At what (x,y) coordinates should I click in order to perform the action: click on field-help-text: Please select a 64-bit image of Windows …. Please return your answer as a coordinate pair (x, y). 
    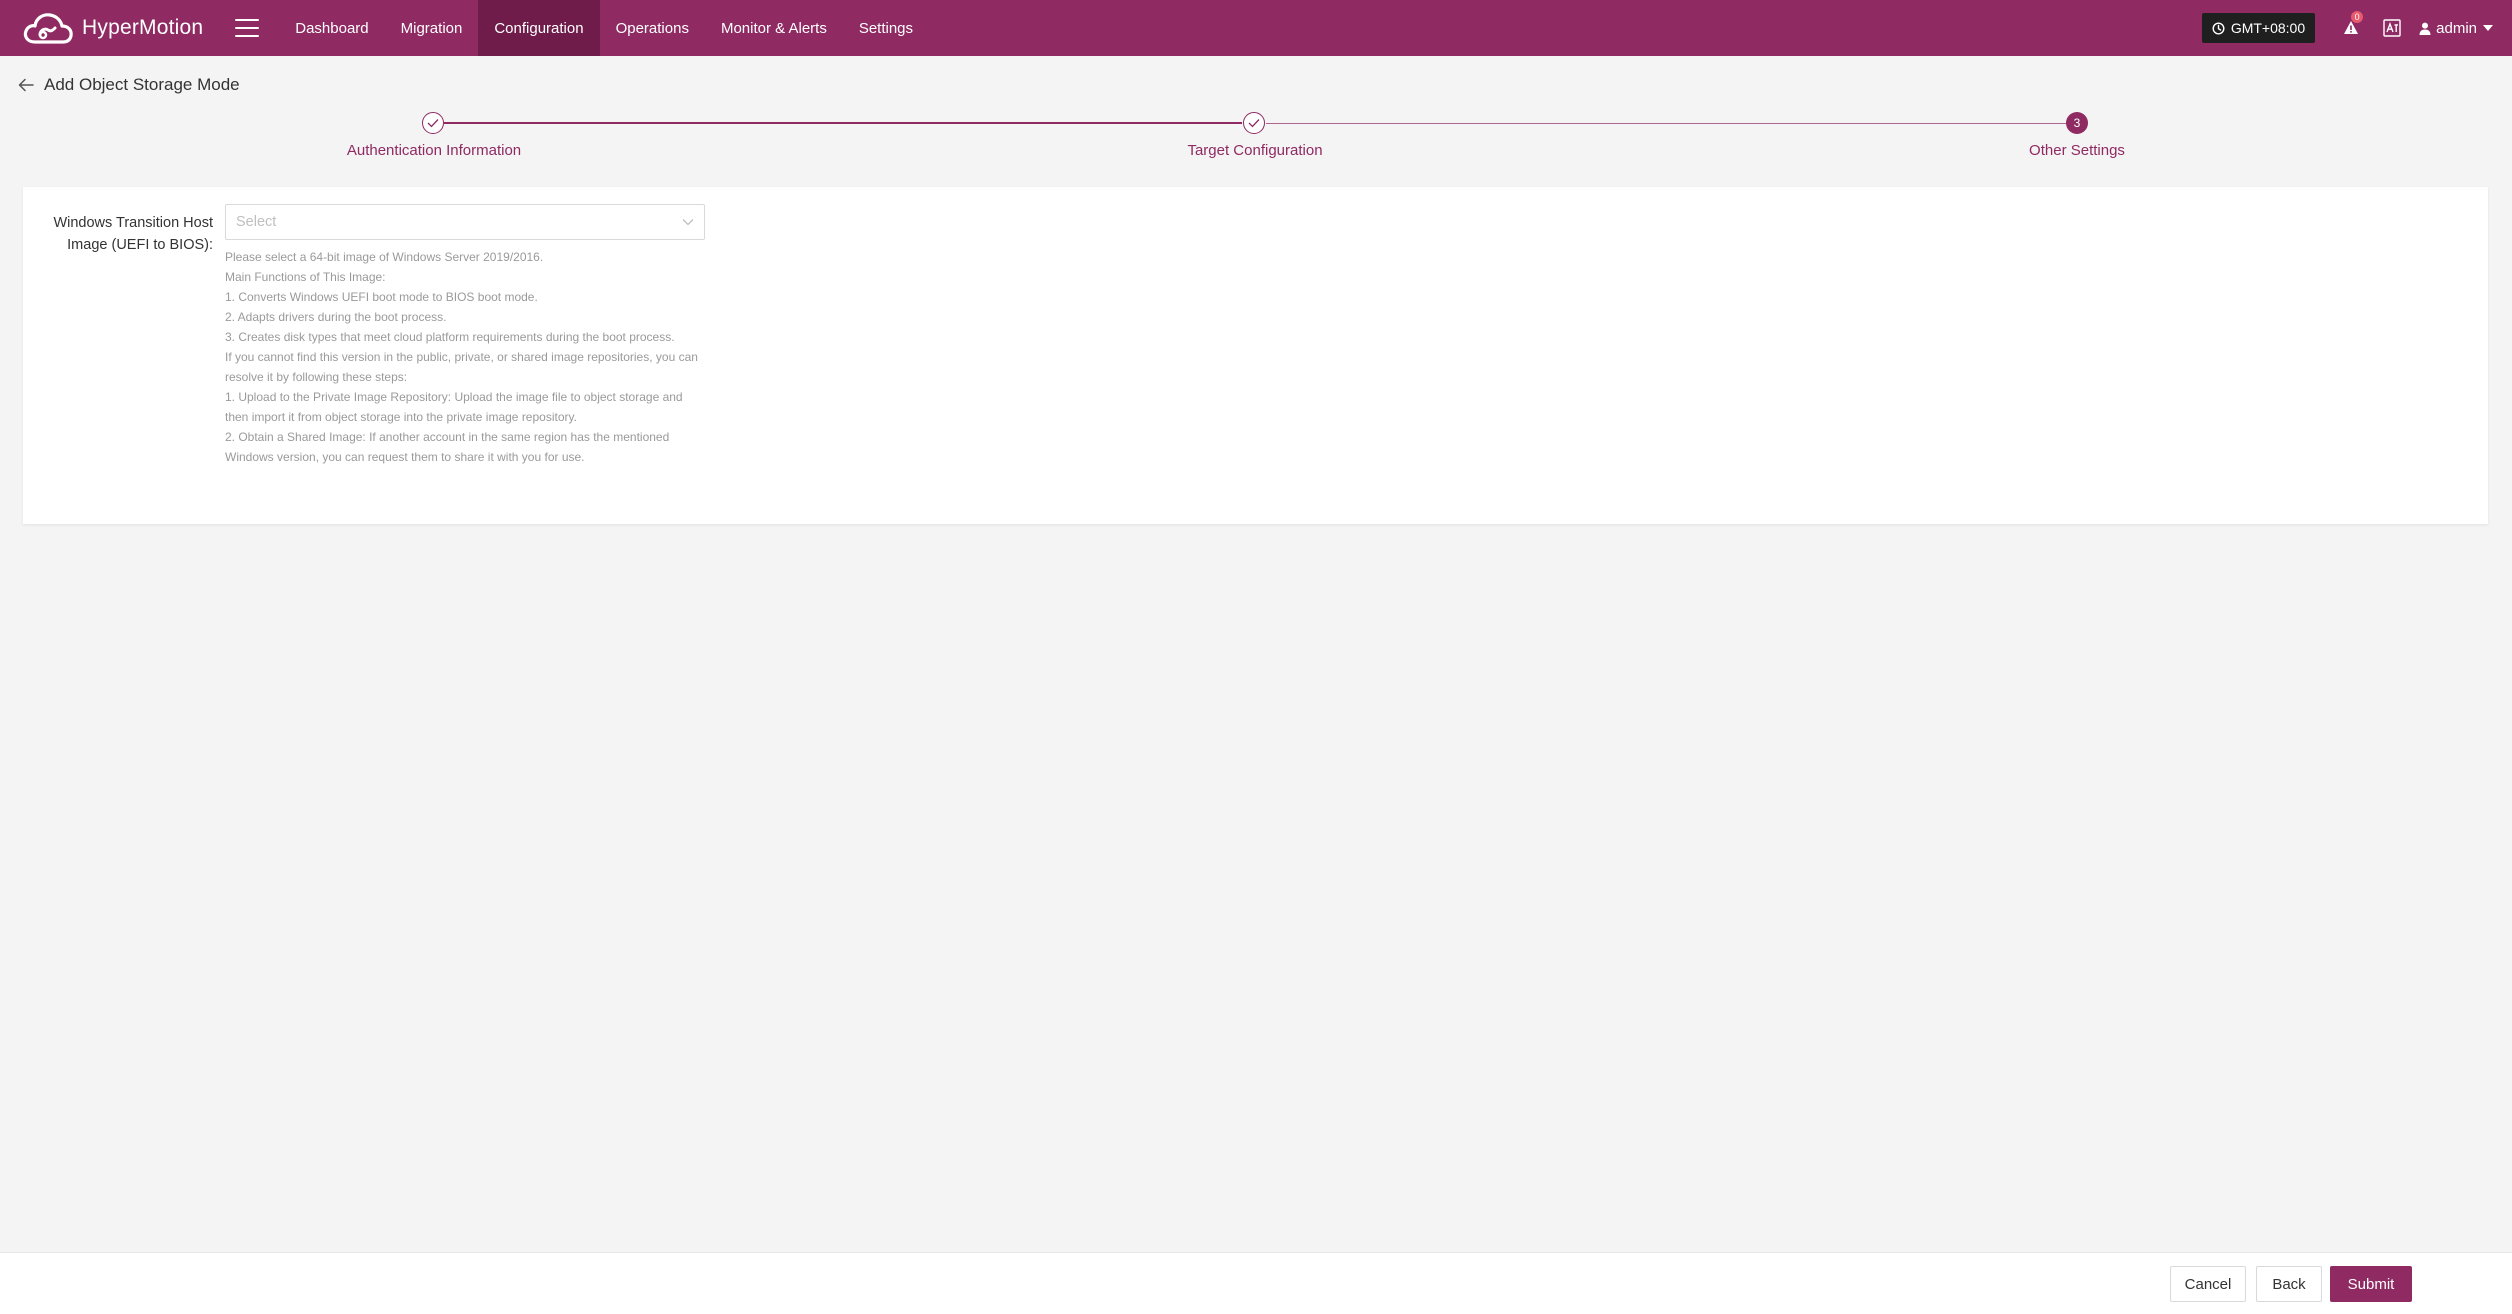
    Looking at the image, I should click on (475, 357).